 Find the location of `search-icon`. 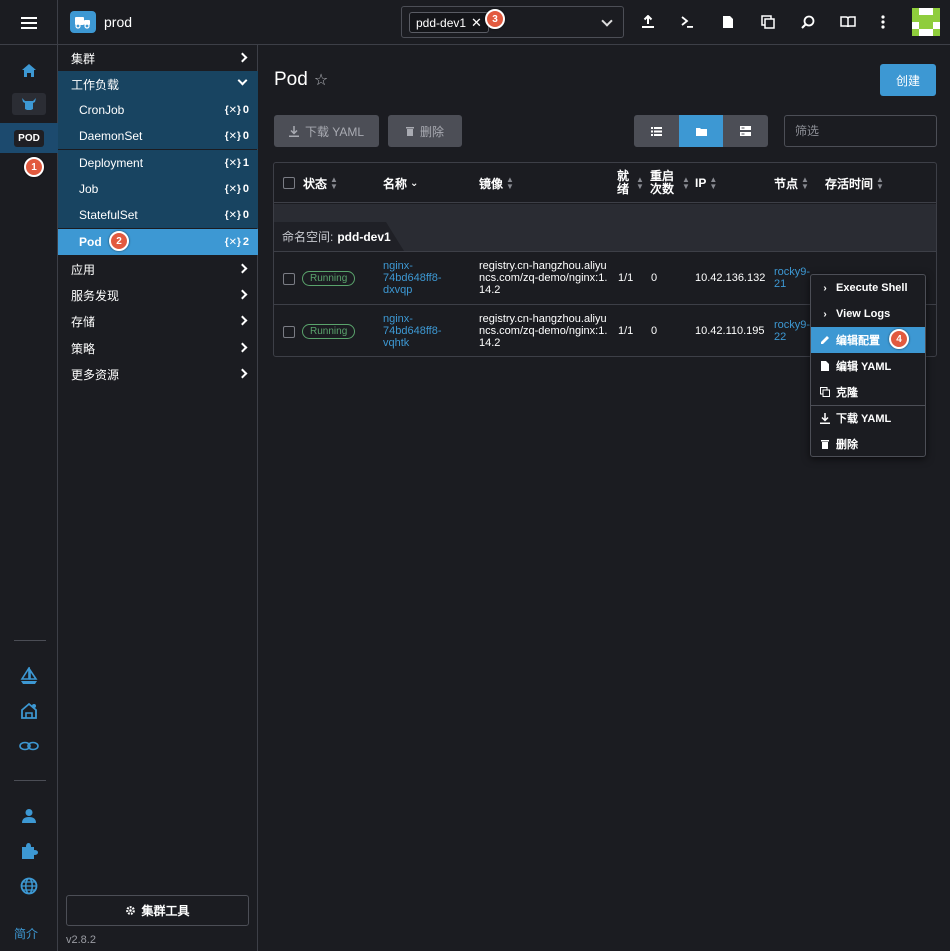

search-icon is located at coordinates (808, 22).